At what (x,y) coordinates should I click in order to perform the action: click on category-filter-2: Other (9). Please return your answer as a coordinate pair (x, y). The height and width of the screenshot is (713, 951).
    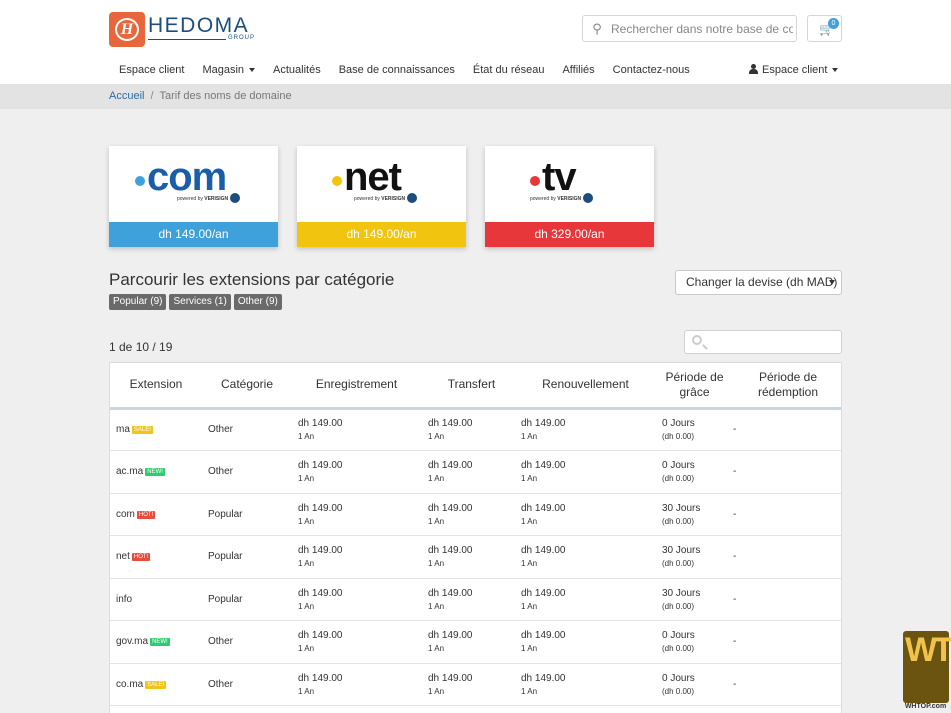
    Looking at the image, I should click on (257, 302).